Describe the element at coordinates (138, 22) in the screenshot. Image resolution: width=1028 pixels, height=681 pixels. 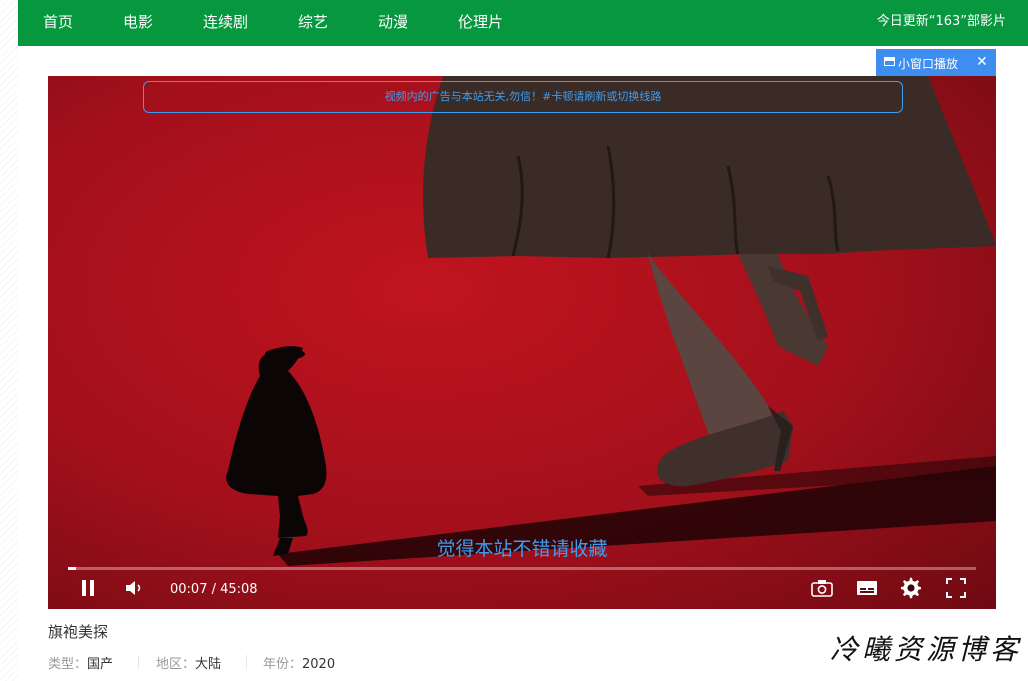
I see `nav-item-movies: 电影` at that location.